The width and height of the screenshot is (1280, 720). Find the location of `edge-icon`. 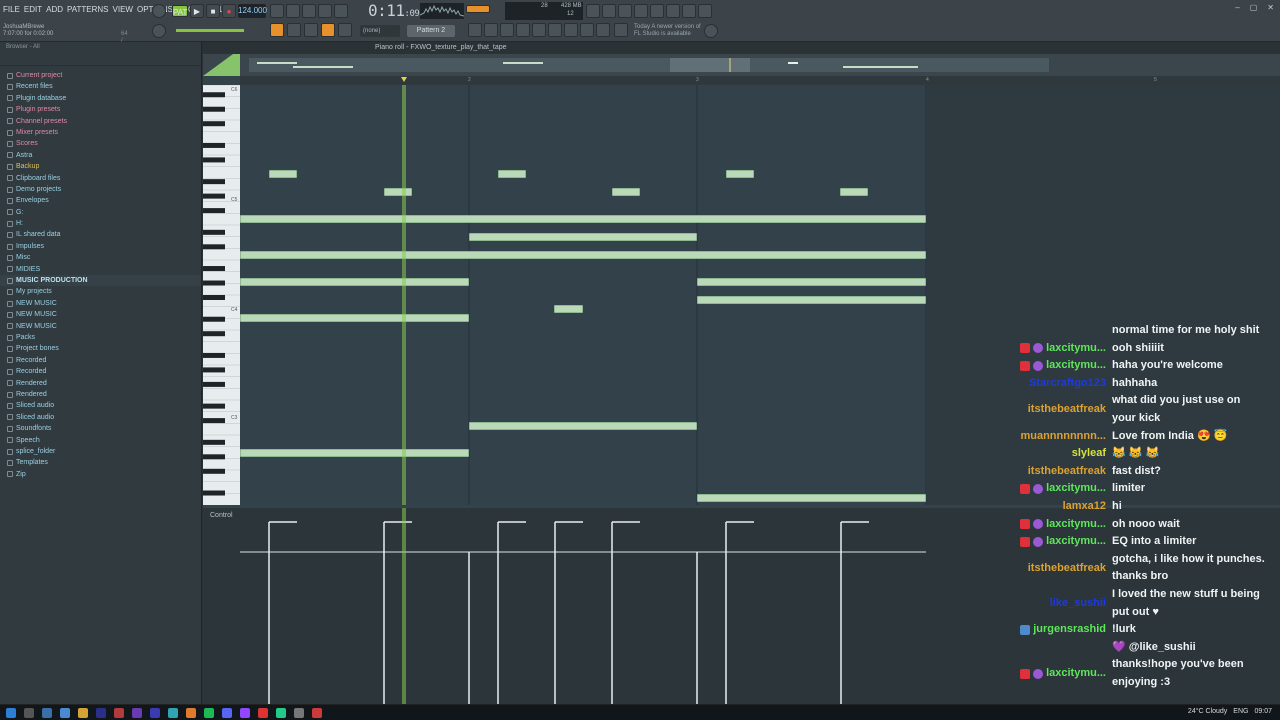

edge-icon is located at coordinates (65, 713).